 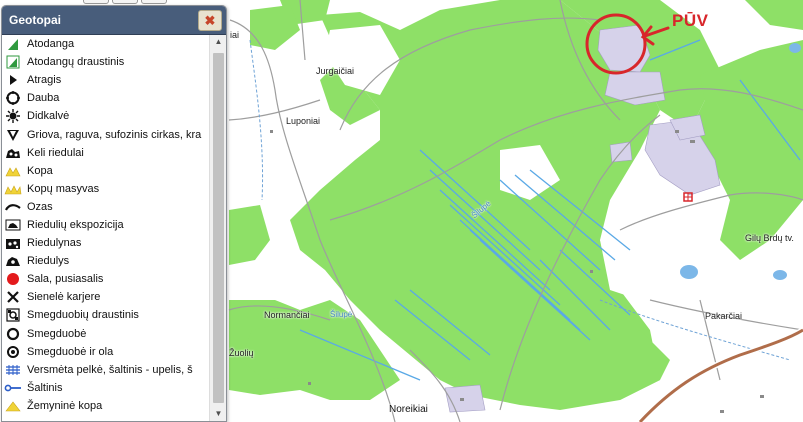 I want to click on dune-massif-icon, so click(x=13, y=189).